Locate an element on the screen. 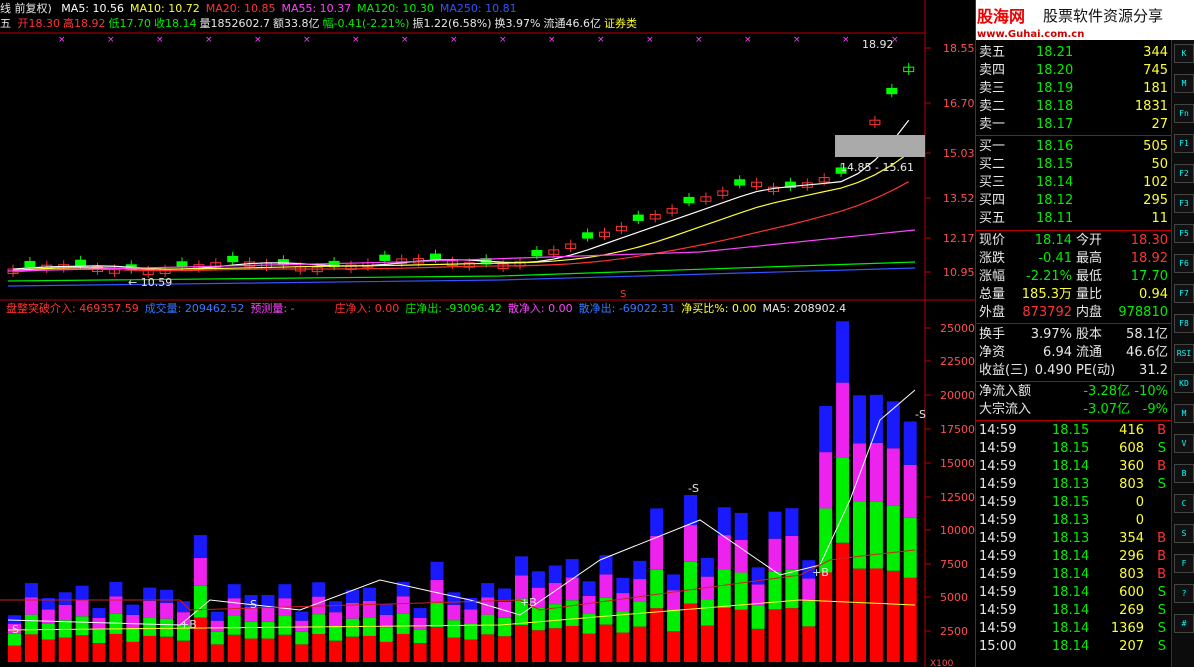 Image resolution: width=1194 pixels, height=667 pixels. toolbar-button: # is located at coordinates (1184, 623).